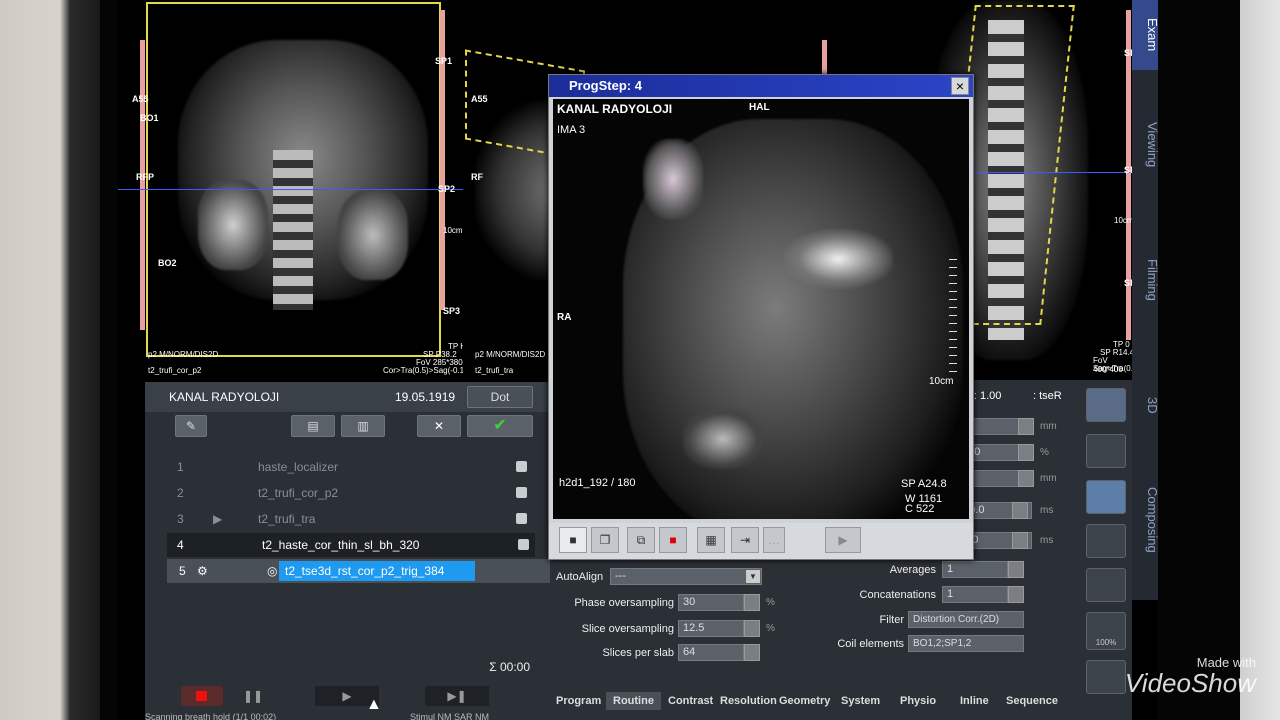  I want to click on patient-icon, so click(1106, 497).